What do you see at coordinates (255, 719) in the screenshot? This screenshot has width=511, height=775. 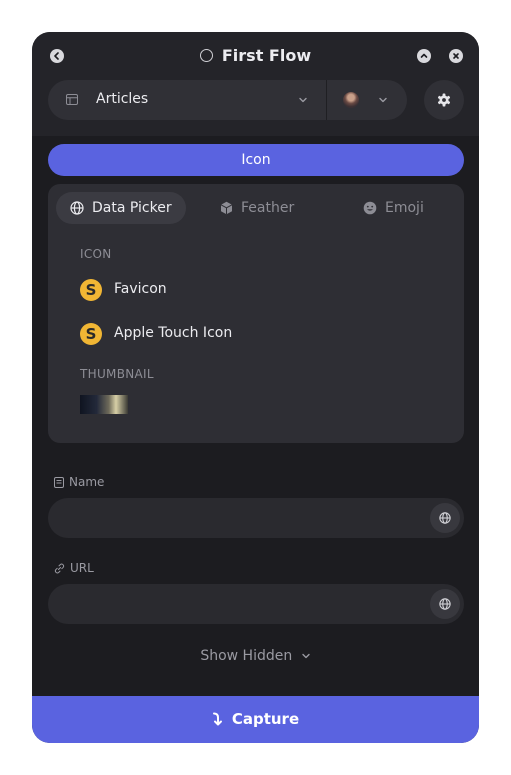 I see `capture-button: Capture` at bounding box center [255, 719].